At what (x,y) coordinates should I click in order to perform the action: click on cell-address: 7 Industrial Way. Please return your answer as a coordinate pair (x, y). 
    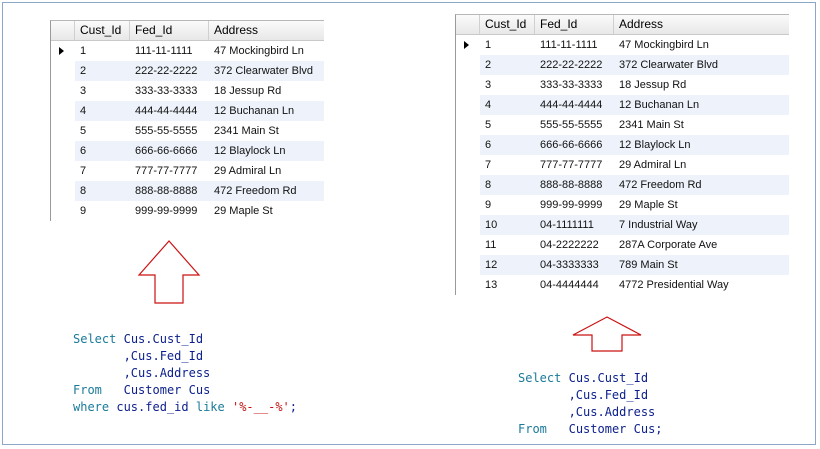
    Looking at the image, I should click on (701, 225).